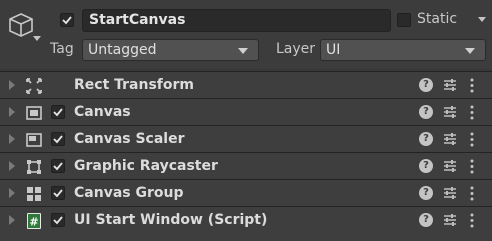 The image size is (492, 241). Describe the element at coordinates (403, 50) in the screenshot. I see `layer-dropdown: UI` at that location.